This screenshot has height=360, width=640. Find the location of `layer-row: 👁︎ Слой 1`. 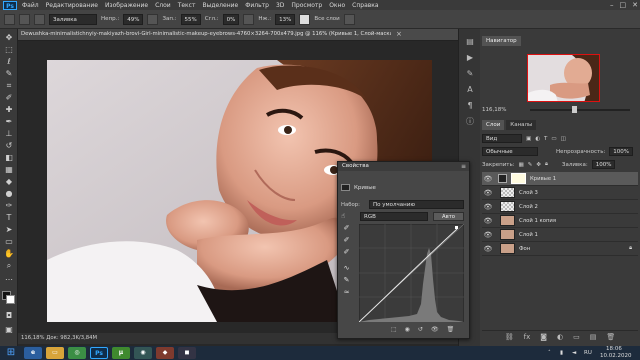

layer-row: 👁︎ Слой 1 is located at coordinates (560, 235).